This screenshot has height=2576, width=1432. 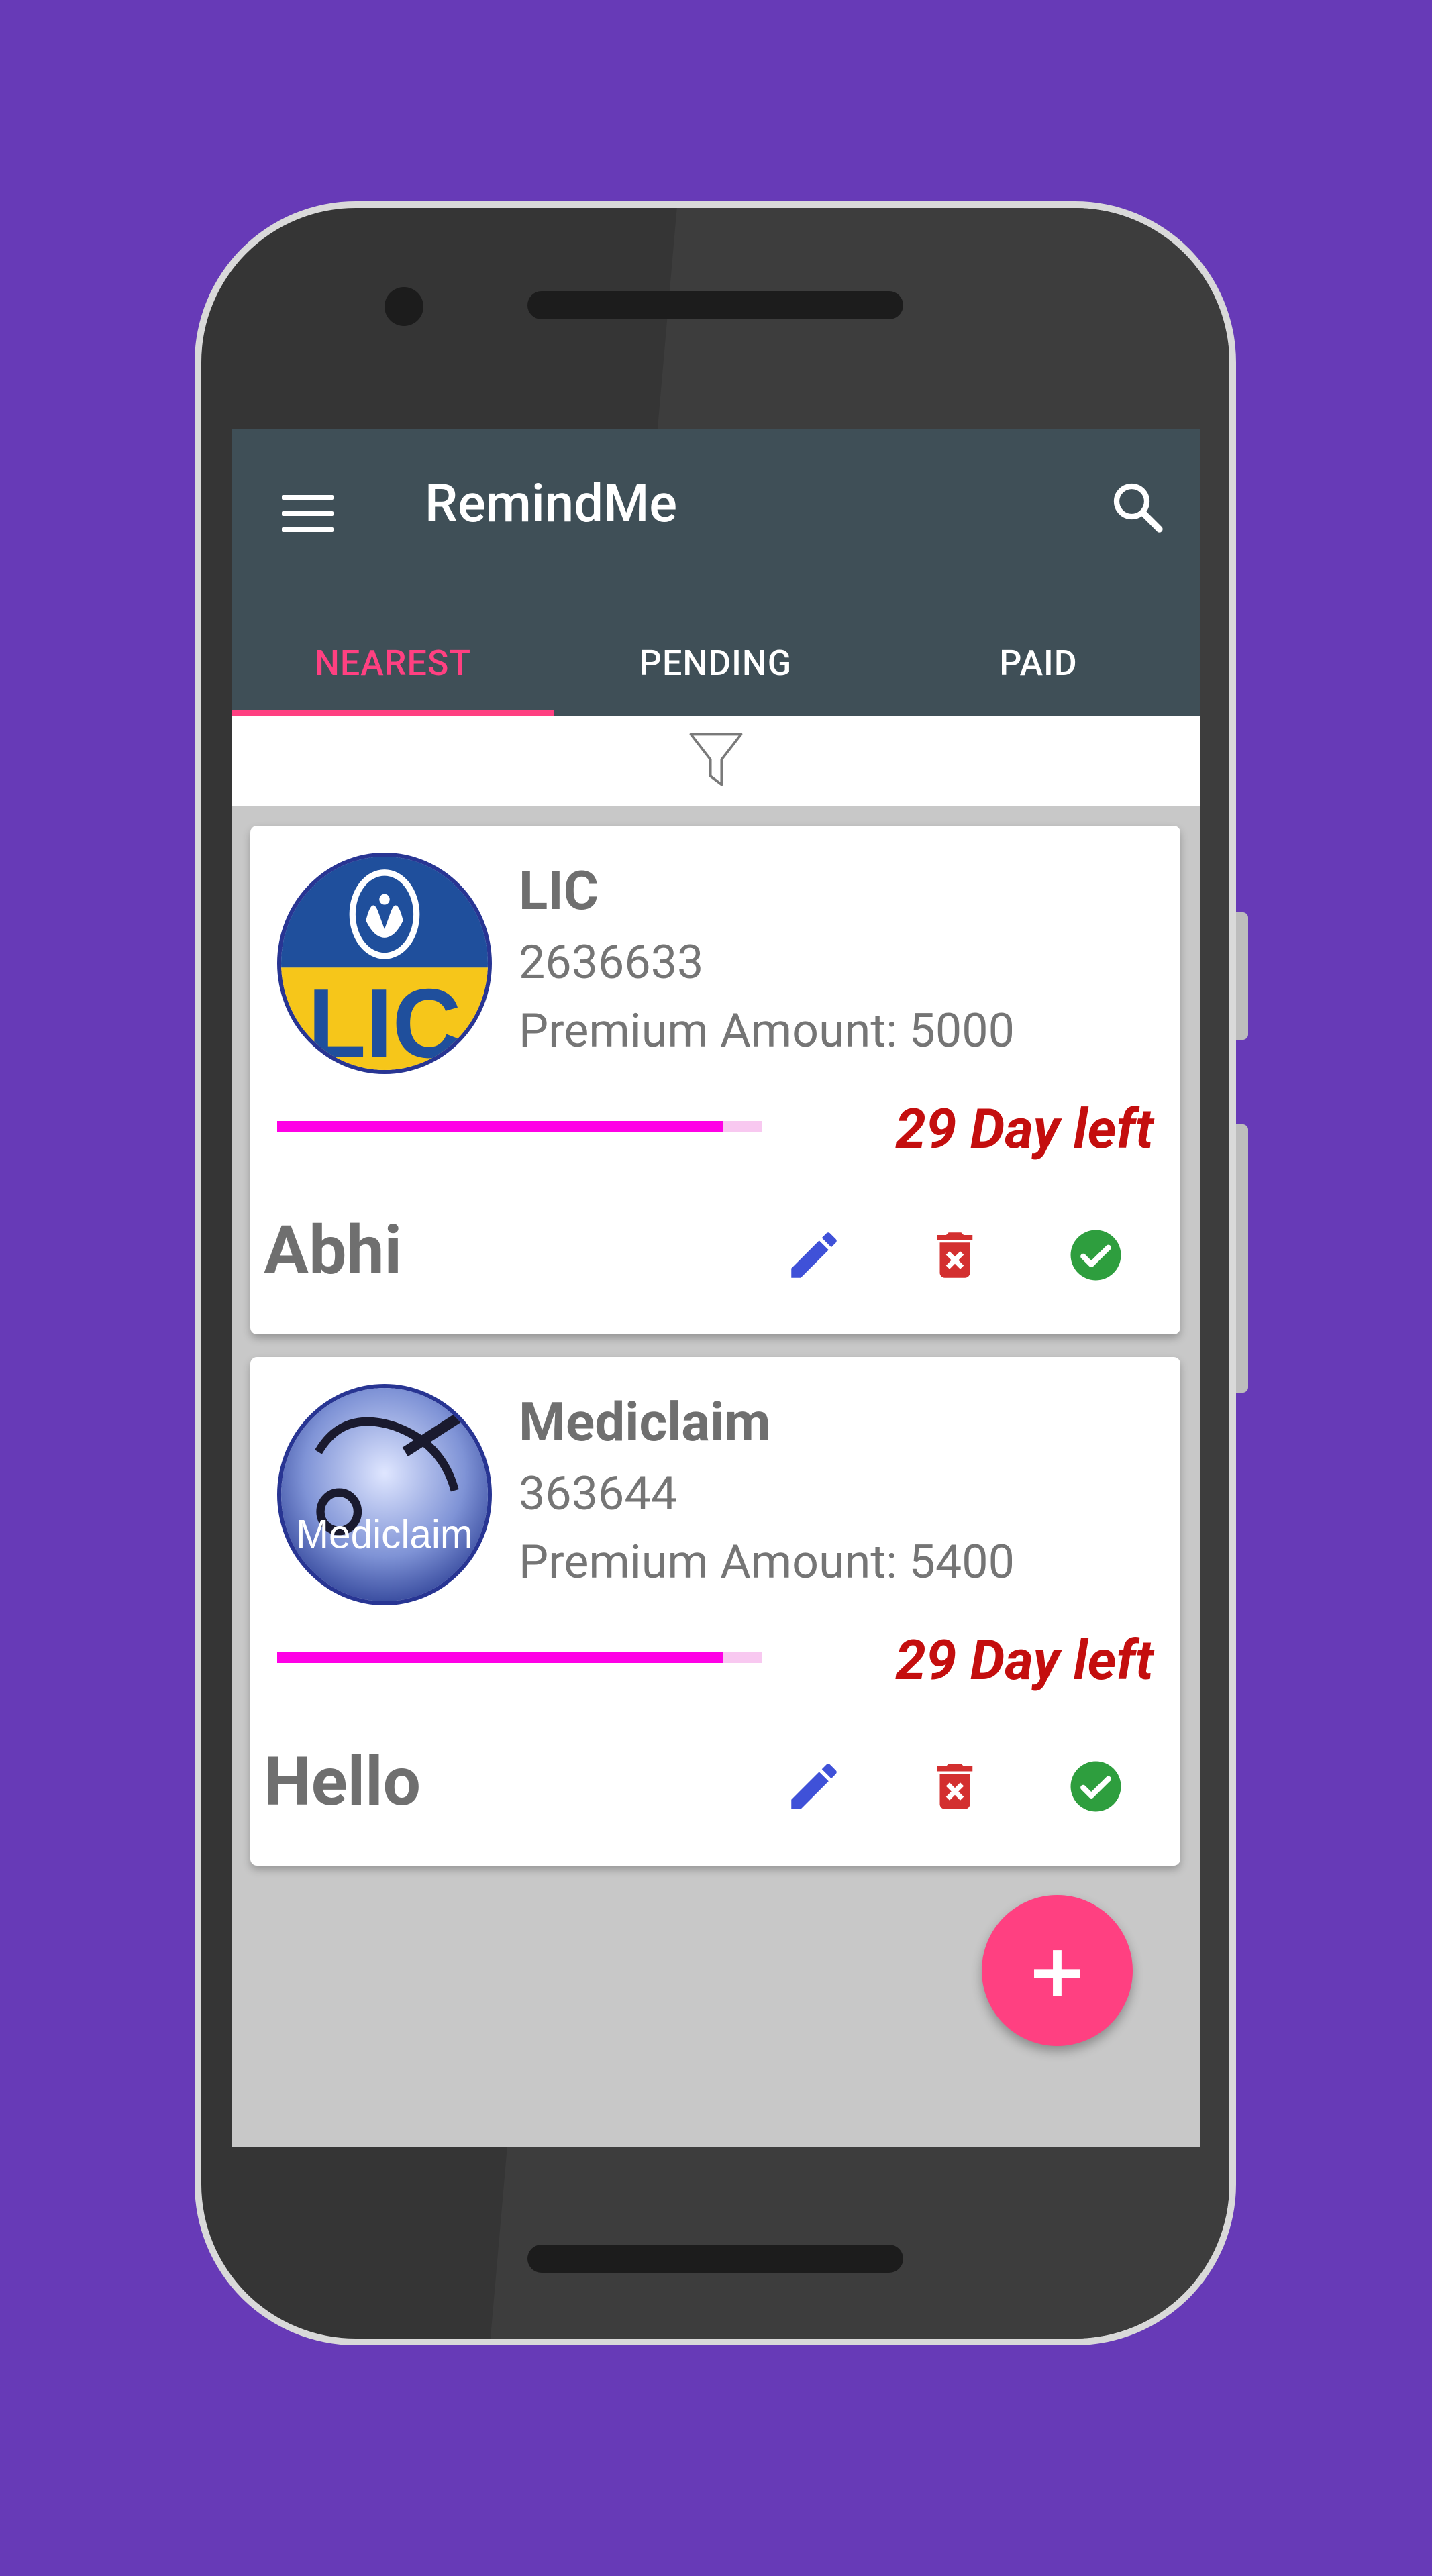 I want to click on app-title: RemindMe, so click(x=551, y=504).